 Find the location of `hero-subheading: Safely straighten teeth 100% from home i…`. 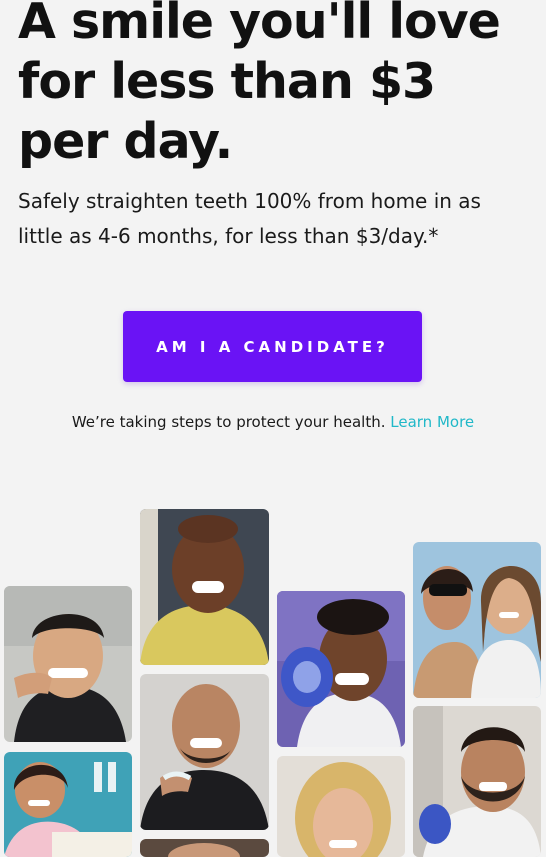

hero-subheading: Safely straighten teeth 100% from home i… is located at coordinates (249, 218).